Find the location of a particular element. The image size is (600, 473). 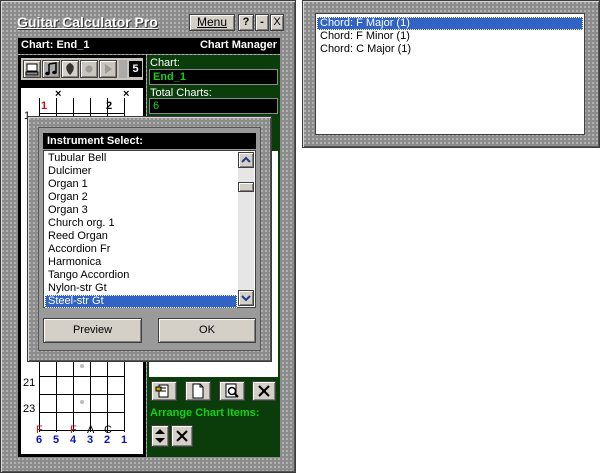

string-number: 2 is located at coordinates (107, 440).